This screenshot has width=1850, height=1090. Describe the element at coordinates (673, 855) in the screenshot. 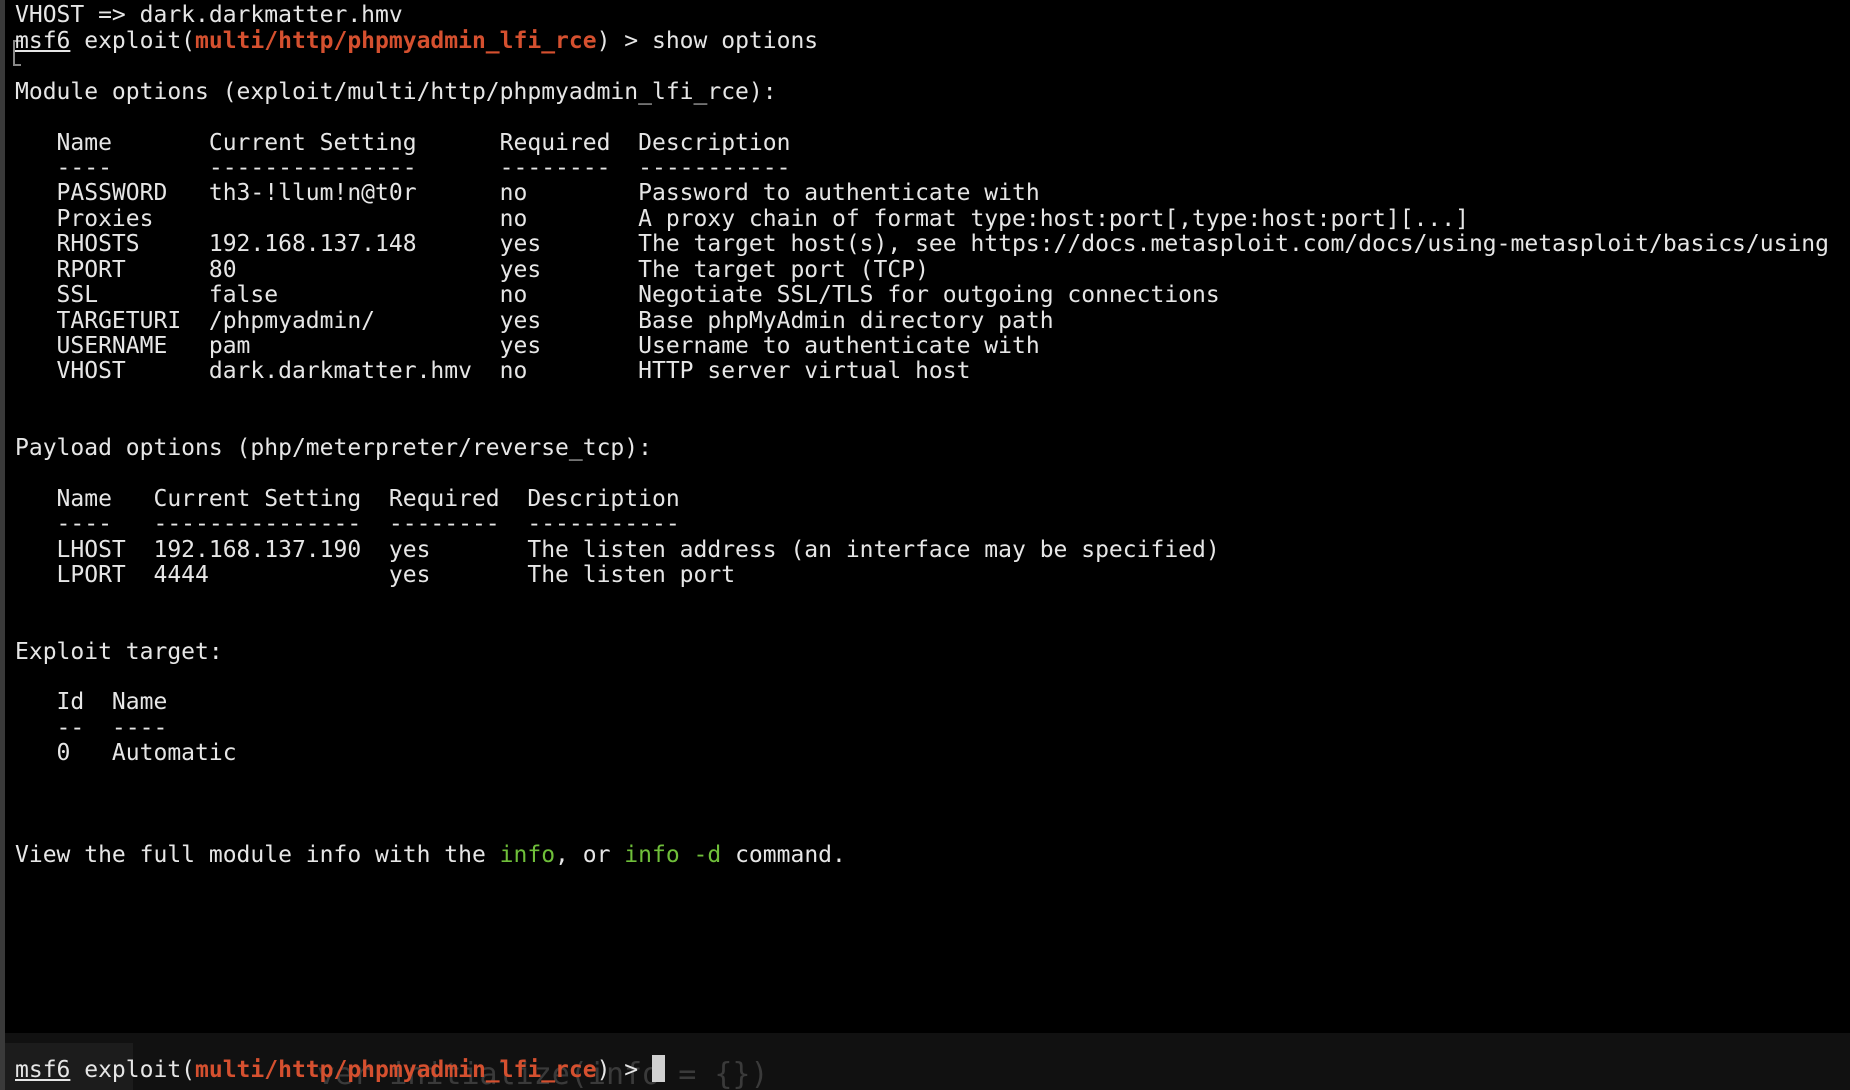

I see `info-detail-command: info -d` at that location.